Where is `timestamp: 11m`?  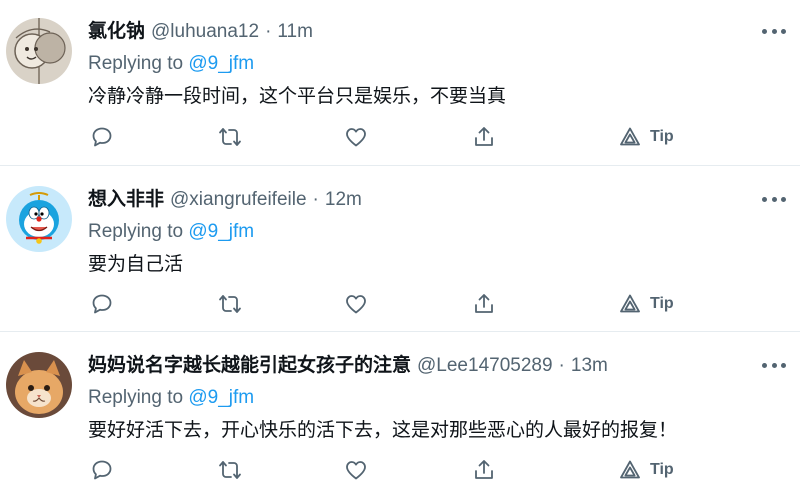 timestamp: 11m is located at coordinates (295, 32).